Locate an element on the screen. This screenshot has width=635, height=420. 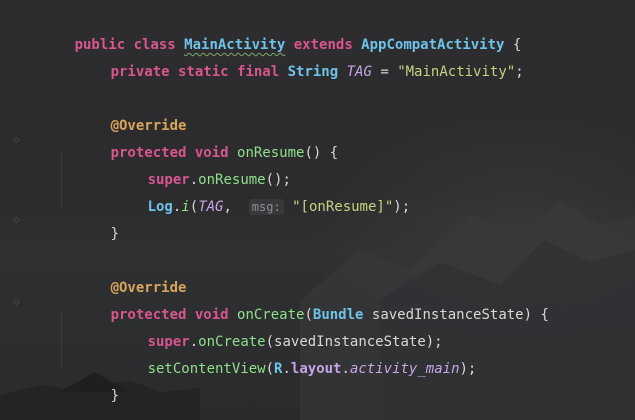
code-line-super-oncreate: super.onCreate(savedInstanceState); is located at coordinates (270, 332).